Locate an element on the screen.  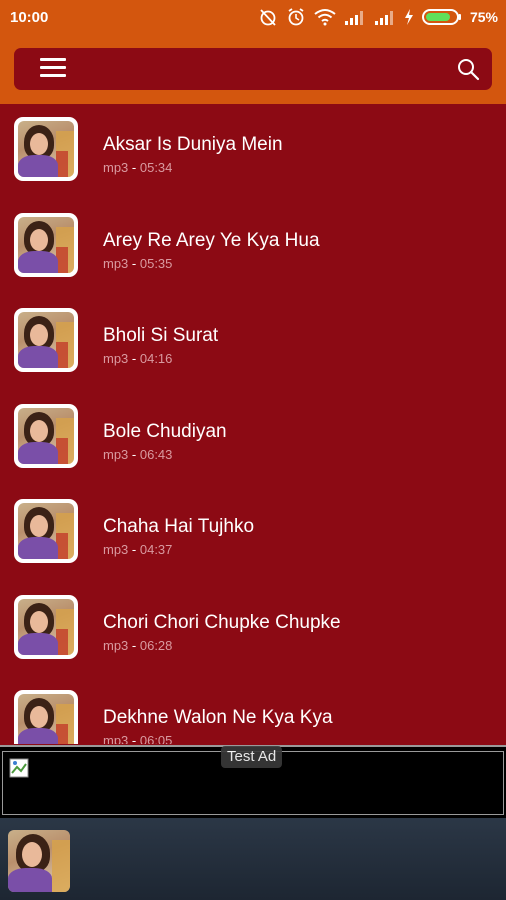
song-list-item: Chaha Hai Tujhko mp3 - 04:37 is located at coordinates (253, 534).